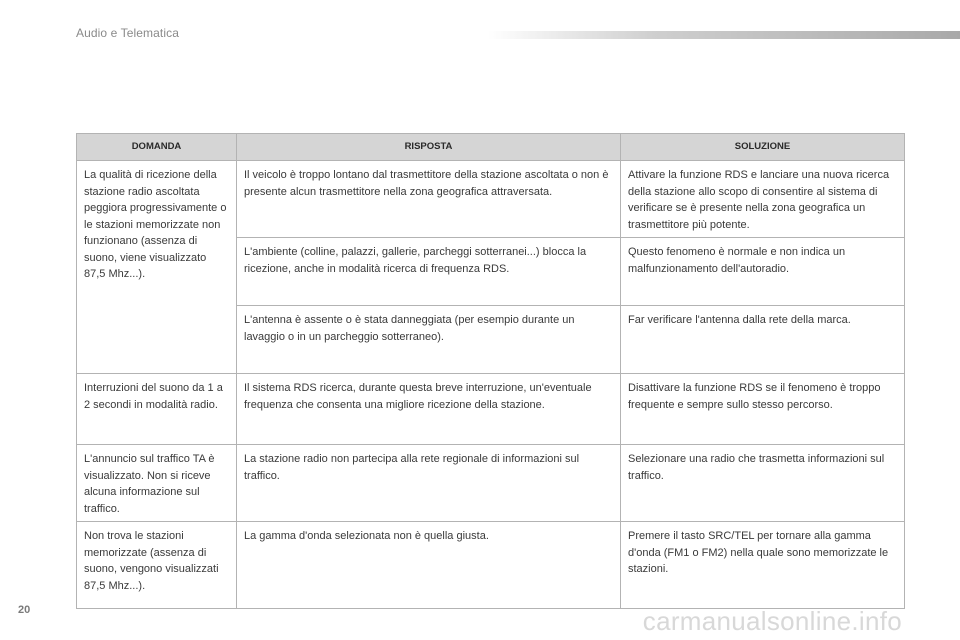 Image resolution: width=960 pixels, height=640 pixels. I want to click on section-title: Audio e Telematica, so click(127, 33).